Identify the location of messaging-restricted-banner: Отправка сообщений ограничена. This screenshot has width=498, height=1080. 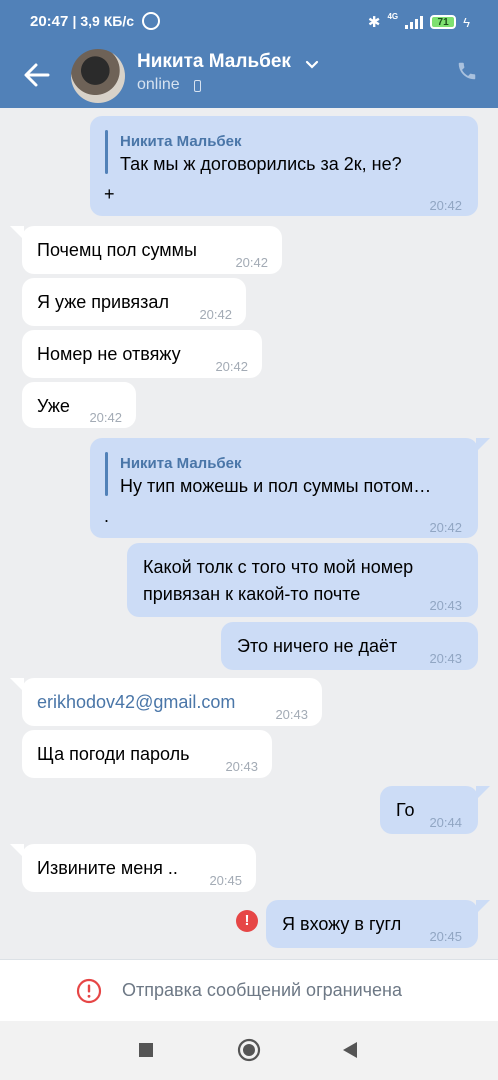
(249, 990).